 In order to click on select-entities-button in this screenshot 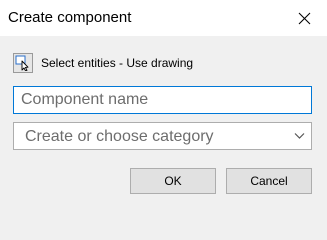, I will do `click(23, 63)`.